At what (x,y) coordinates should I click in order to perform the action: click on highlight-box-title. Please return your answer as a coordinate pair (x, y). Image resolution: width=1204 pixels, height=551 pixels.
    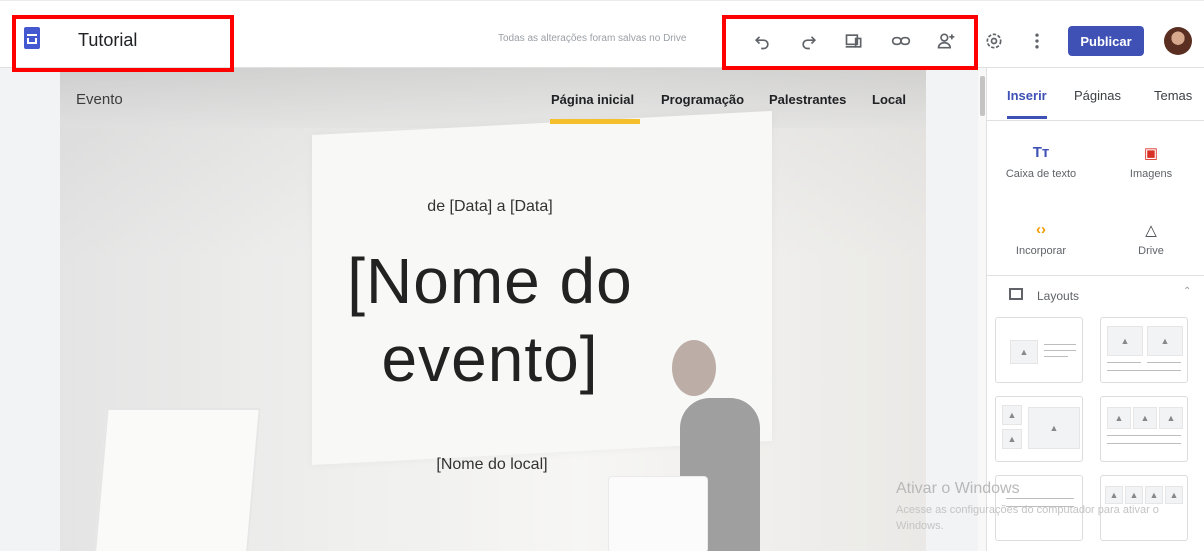
    Looking at the image, I should click on (123, 43).